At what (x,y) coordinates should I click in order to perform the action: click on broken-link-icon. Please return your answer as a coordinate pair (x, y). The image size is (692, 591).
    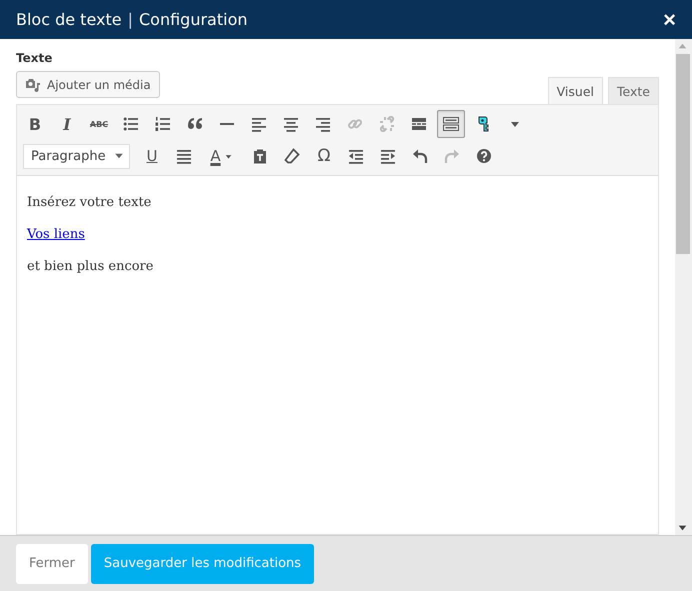
    Looking at the image, I should click on (387, 124).